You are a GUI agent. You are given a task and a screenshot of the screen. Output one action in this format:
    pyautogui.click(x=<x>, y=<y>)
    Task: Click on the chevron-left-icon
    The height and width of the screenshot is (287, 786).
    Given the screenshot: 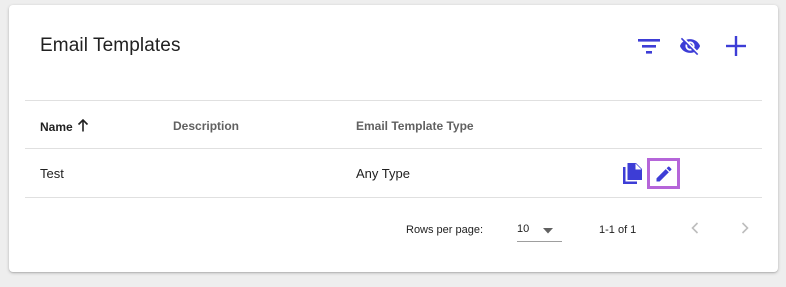 What is the action you would take?
    pyautogui.click(x=695, y=228)
    